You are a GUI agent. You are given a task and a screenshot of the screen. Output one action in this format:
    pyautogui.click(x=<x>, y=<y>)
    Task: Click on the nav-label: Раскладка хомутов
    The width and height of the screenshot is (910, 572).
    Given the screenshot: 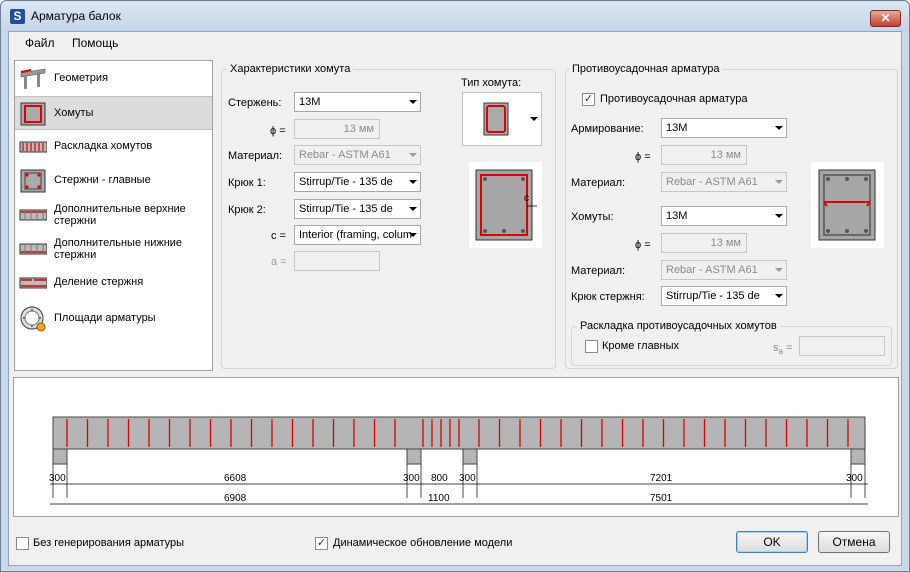 What is the action you would take?
    pyautogui.click(x=103, y=146)
    